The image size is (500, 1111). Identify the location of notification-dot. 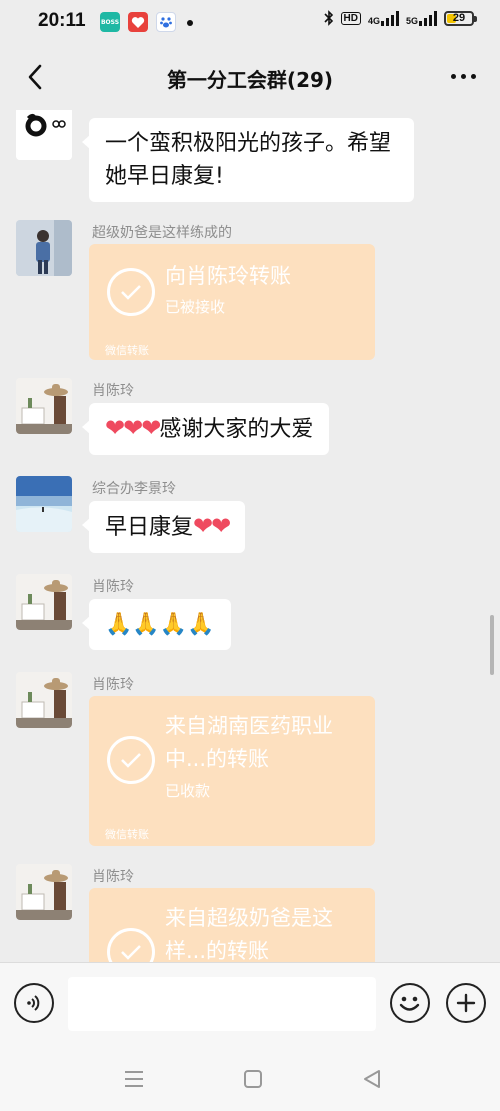
(190, 23).